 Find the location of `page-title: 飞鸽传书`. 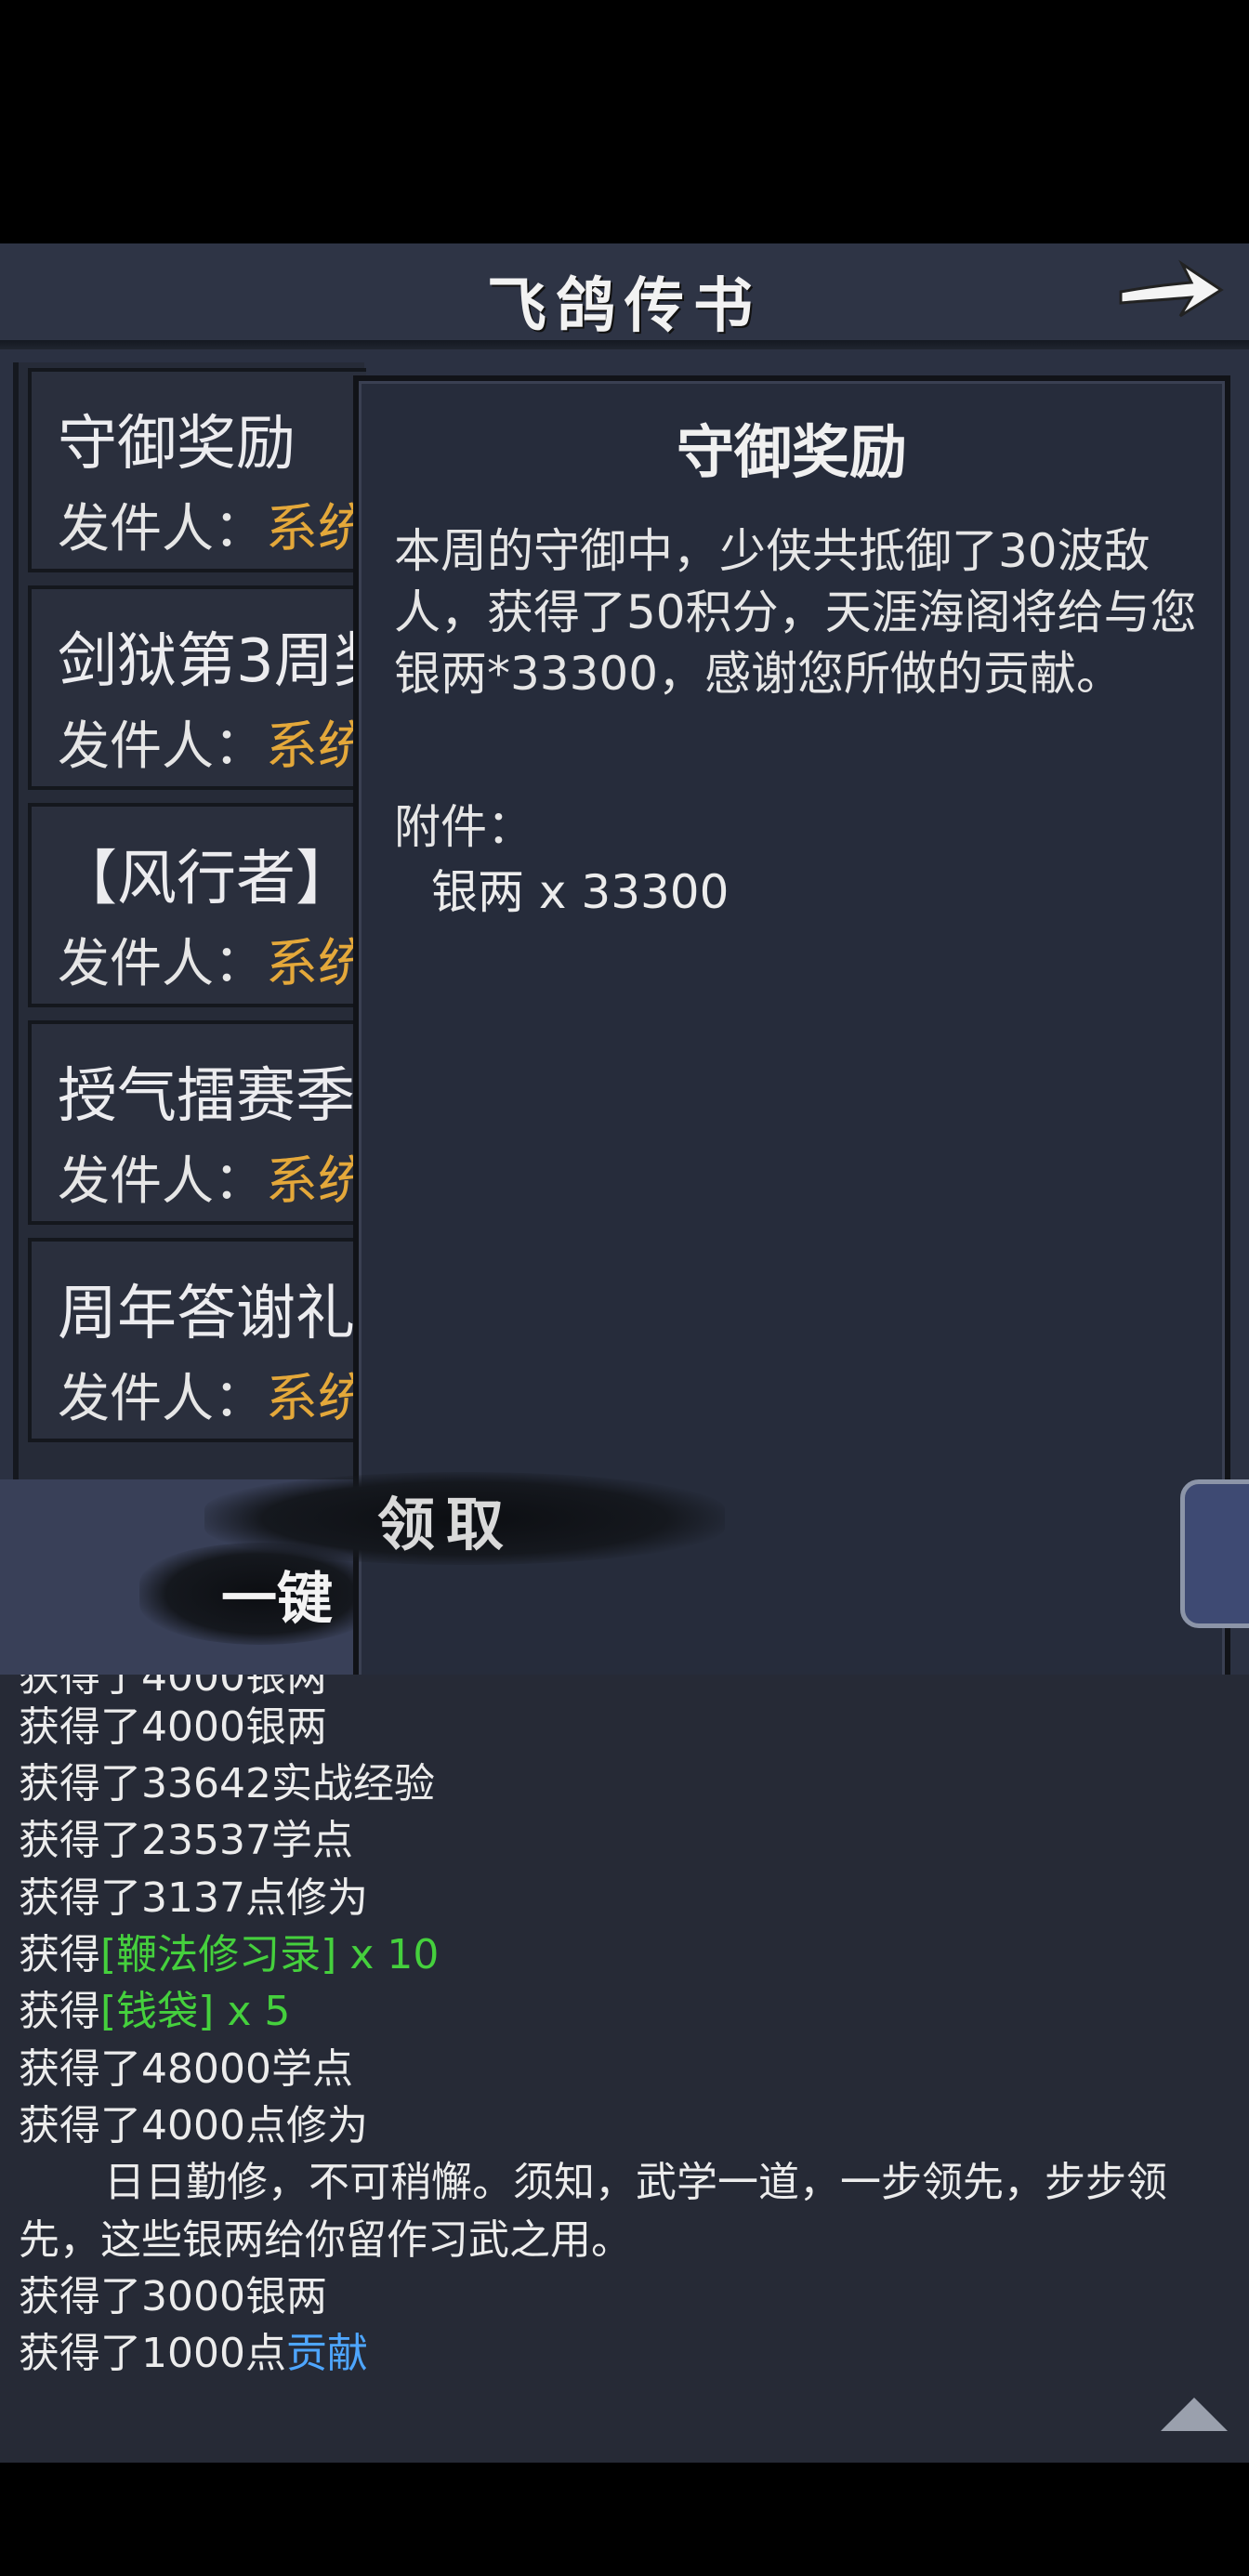

page-title: 飞鸽传书 is located at coordinates (624, 306).